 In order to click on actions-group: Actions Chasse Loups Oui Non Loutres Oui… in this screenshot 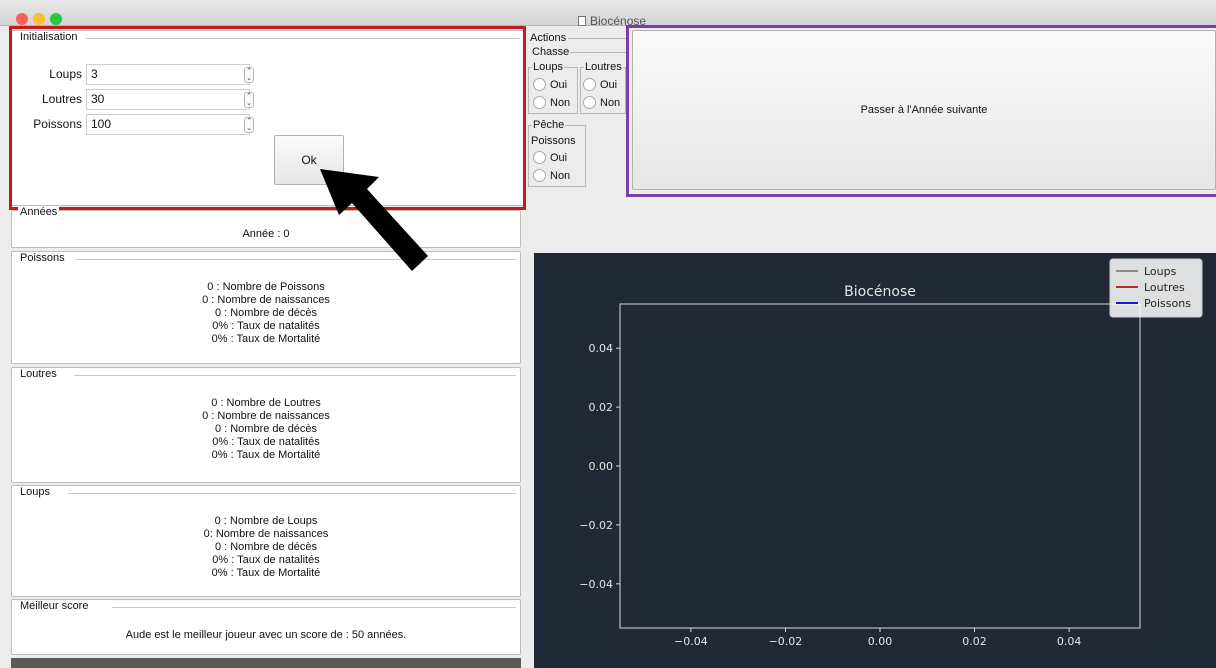, I will do `click(577, 110)`.